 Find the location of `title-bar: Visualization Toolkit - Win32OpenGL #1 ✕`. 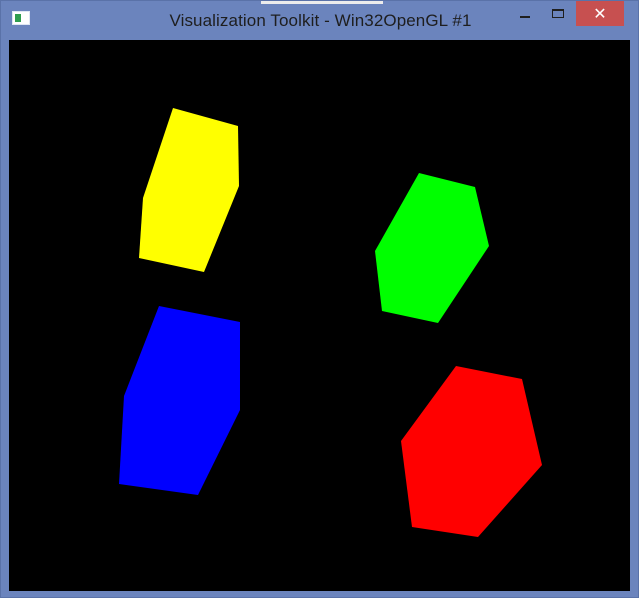

title-bar: Visualization Toolkit - Win32OpenGL #1 ✕ is located at coordinates (319, 20).